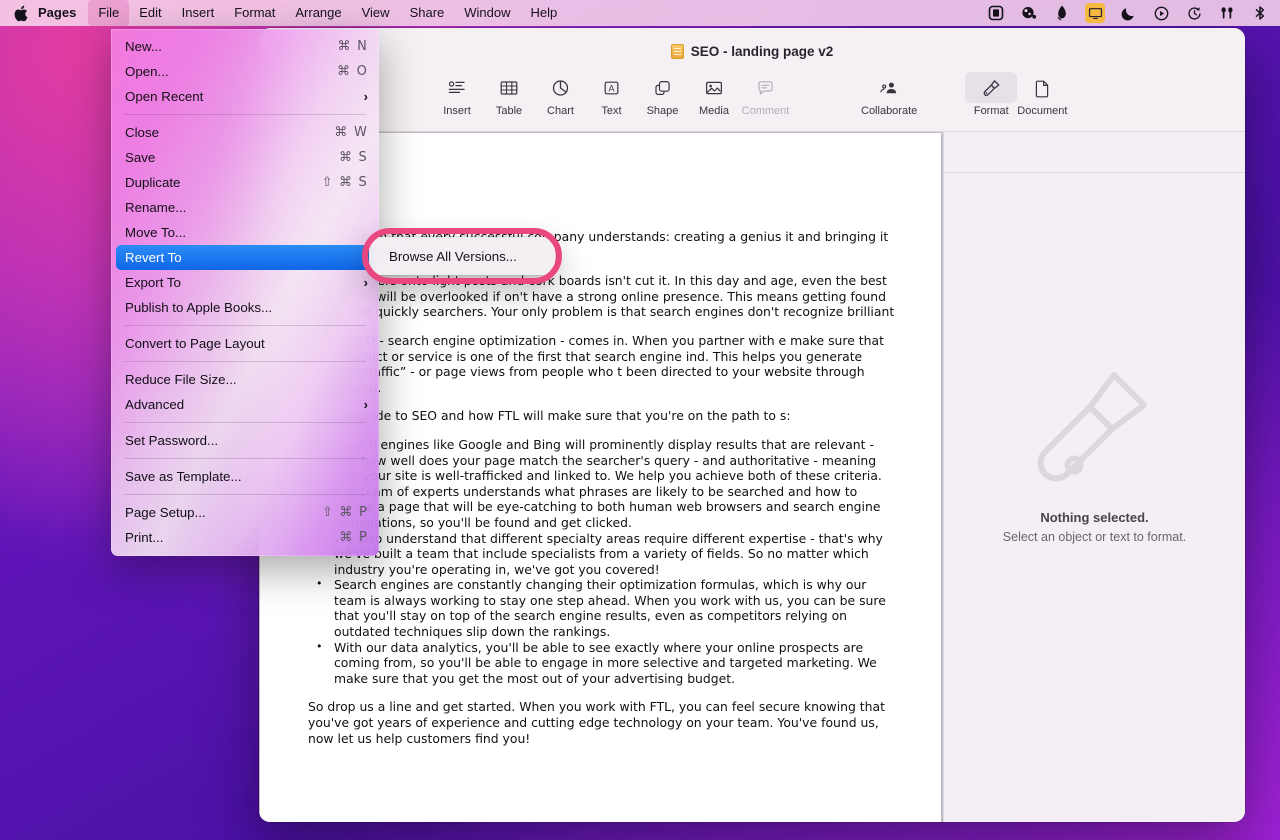  Describe the element at coordinates (1161, 13) in the screenshot. I see `play-circle-icon` at that location.